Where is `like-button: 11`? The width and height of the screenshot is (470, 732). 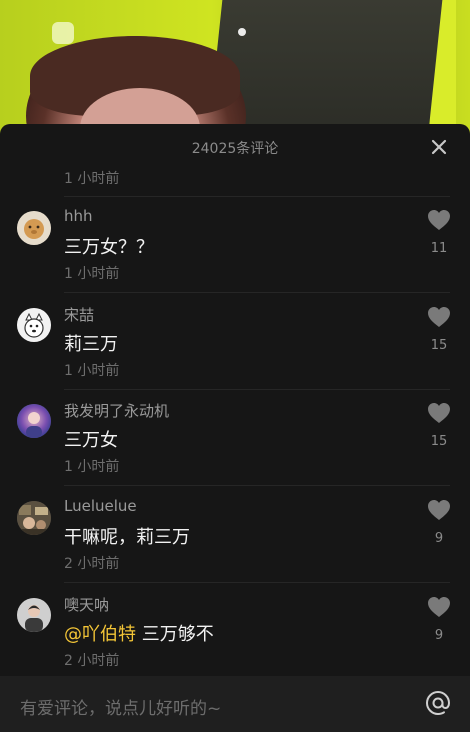
like-button: 11 is located at coordinates (439, 232).